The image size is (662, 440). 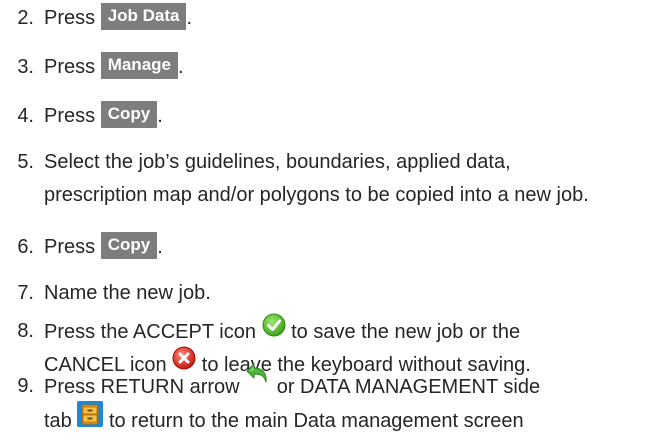 What do you see at coordinates (408, 386) in the screenshot?
I see `step-text-part: or DATA MANAGEMENT side` at bounding box center [408, 386].